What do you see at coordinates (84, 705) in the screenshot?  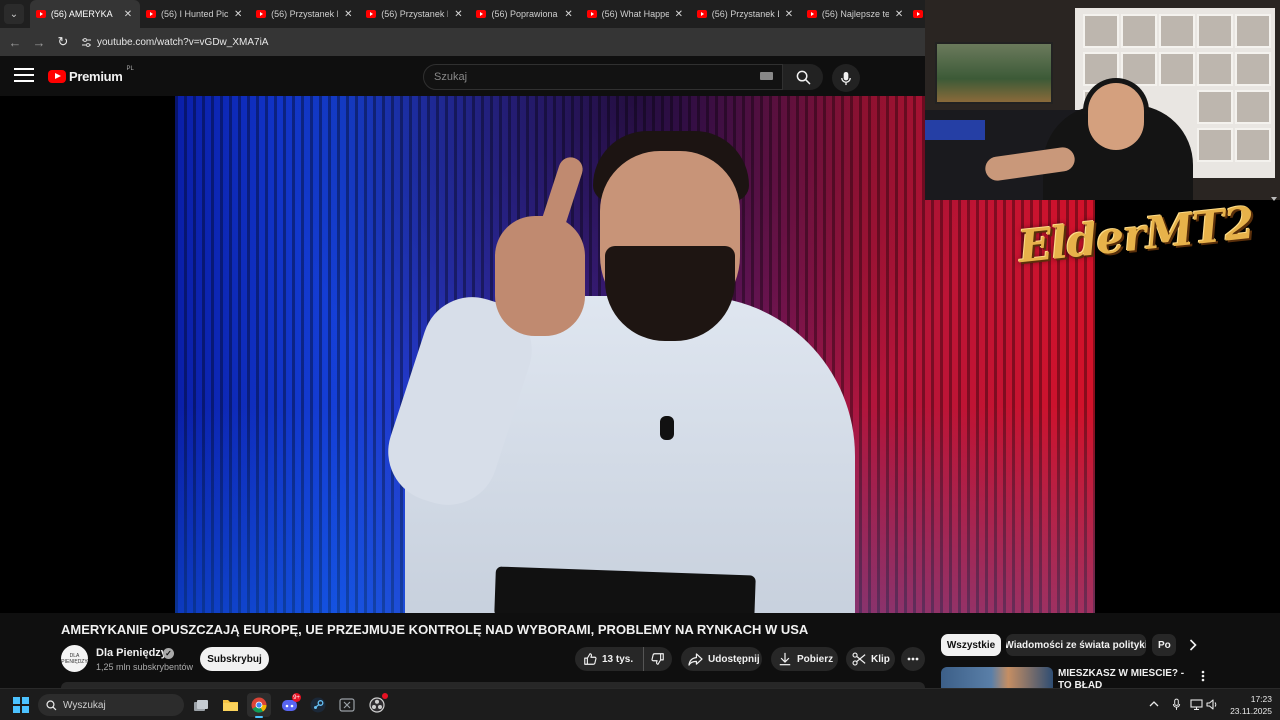 I see `taskbar-search-label: Wyszukaj` at bounding box center [84, 705].